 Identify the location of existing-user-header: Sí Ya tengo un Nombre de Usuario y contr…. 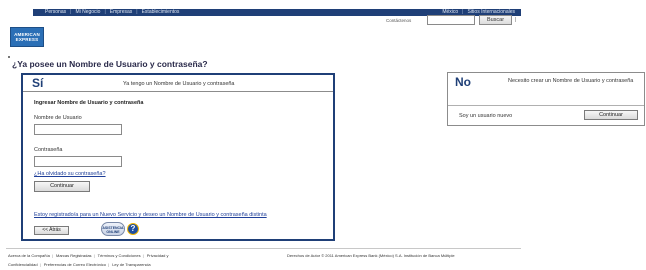
(178, 83).